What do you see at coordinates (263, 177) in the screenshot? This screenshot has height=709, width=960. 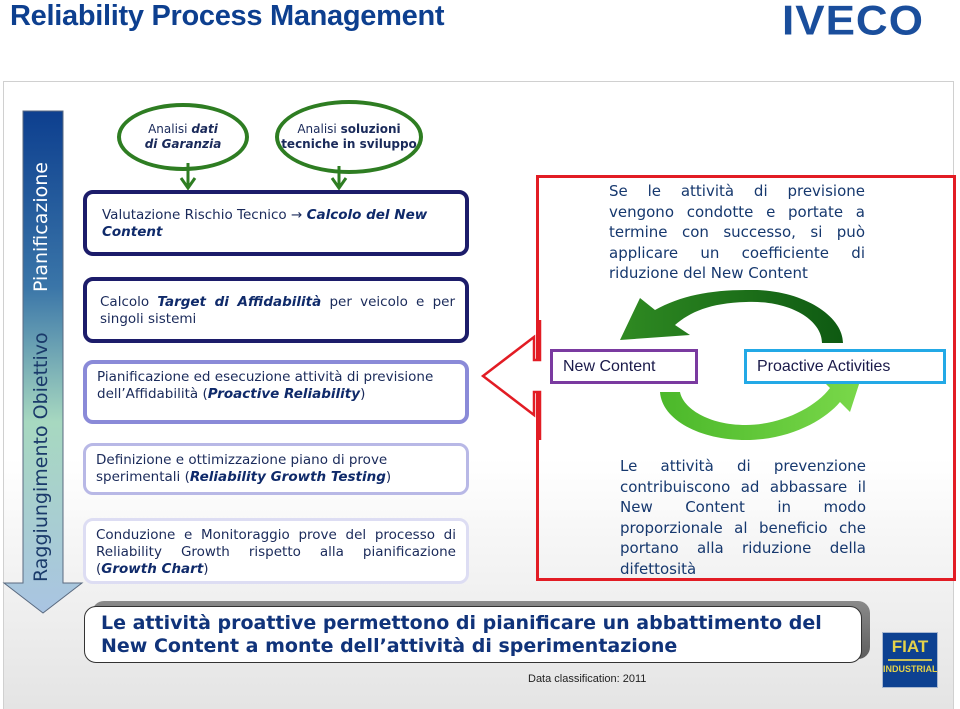 I see `input-arrows` at bounding box center [263, 177].